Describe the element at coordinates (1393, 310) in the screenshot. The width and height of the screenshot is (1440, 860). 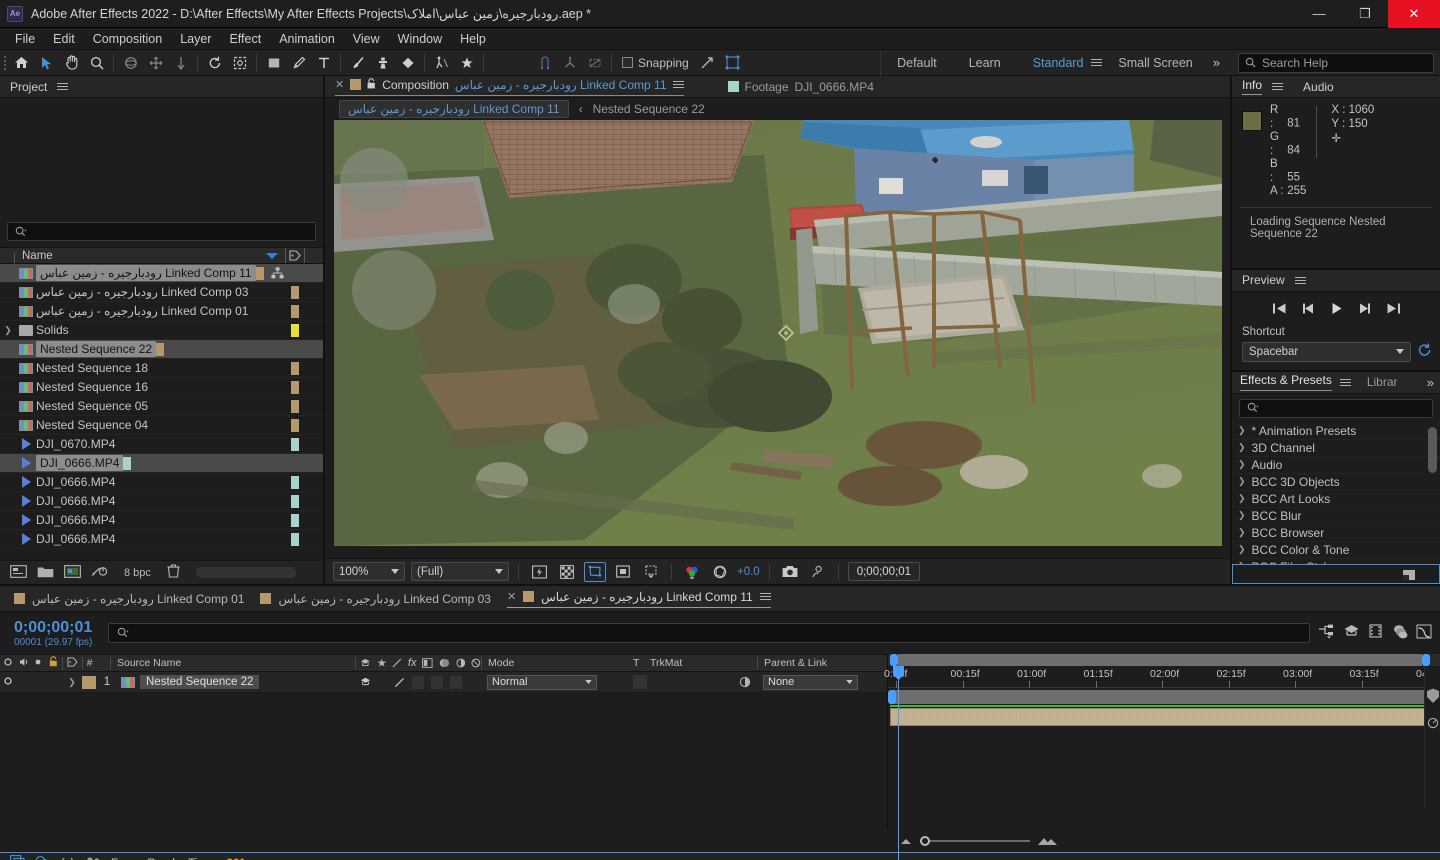
I see `last-frame-icon` at that location.